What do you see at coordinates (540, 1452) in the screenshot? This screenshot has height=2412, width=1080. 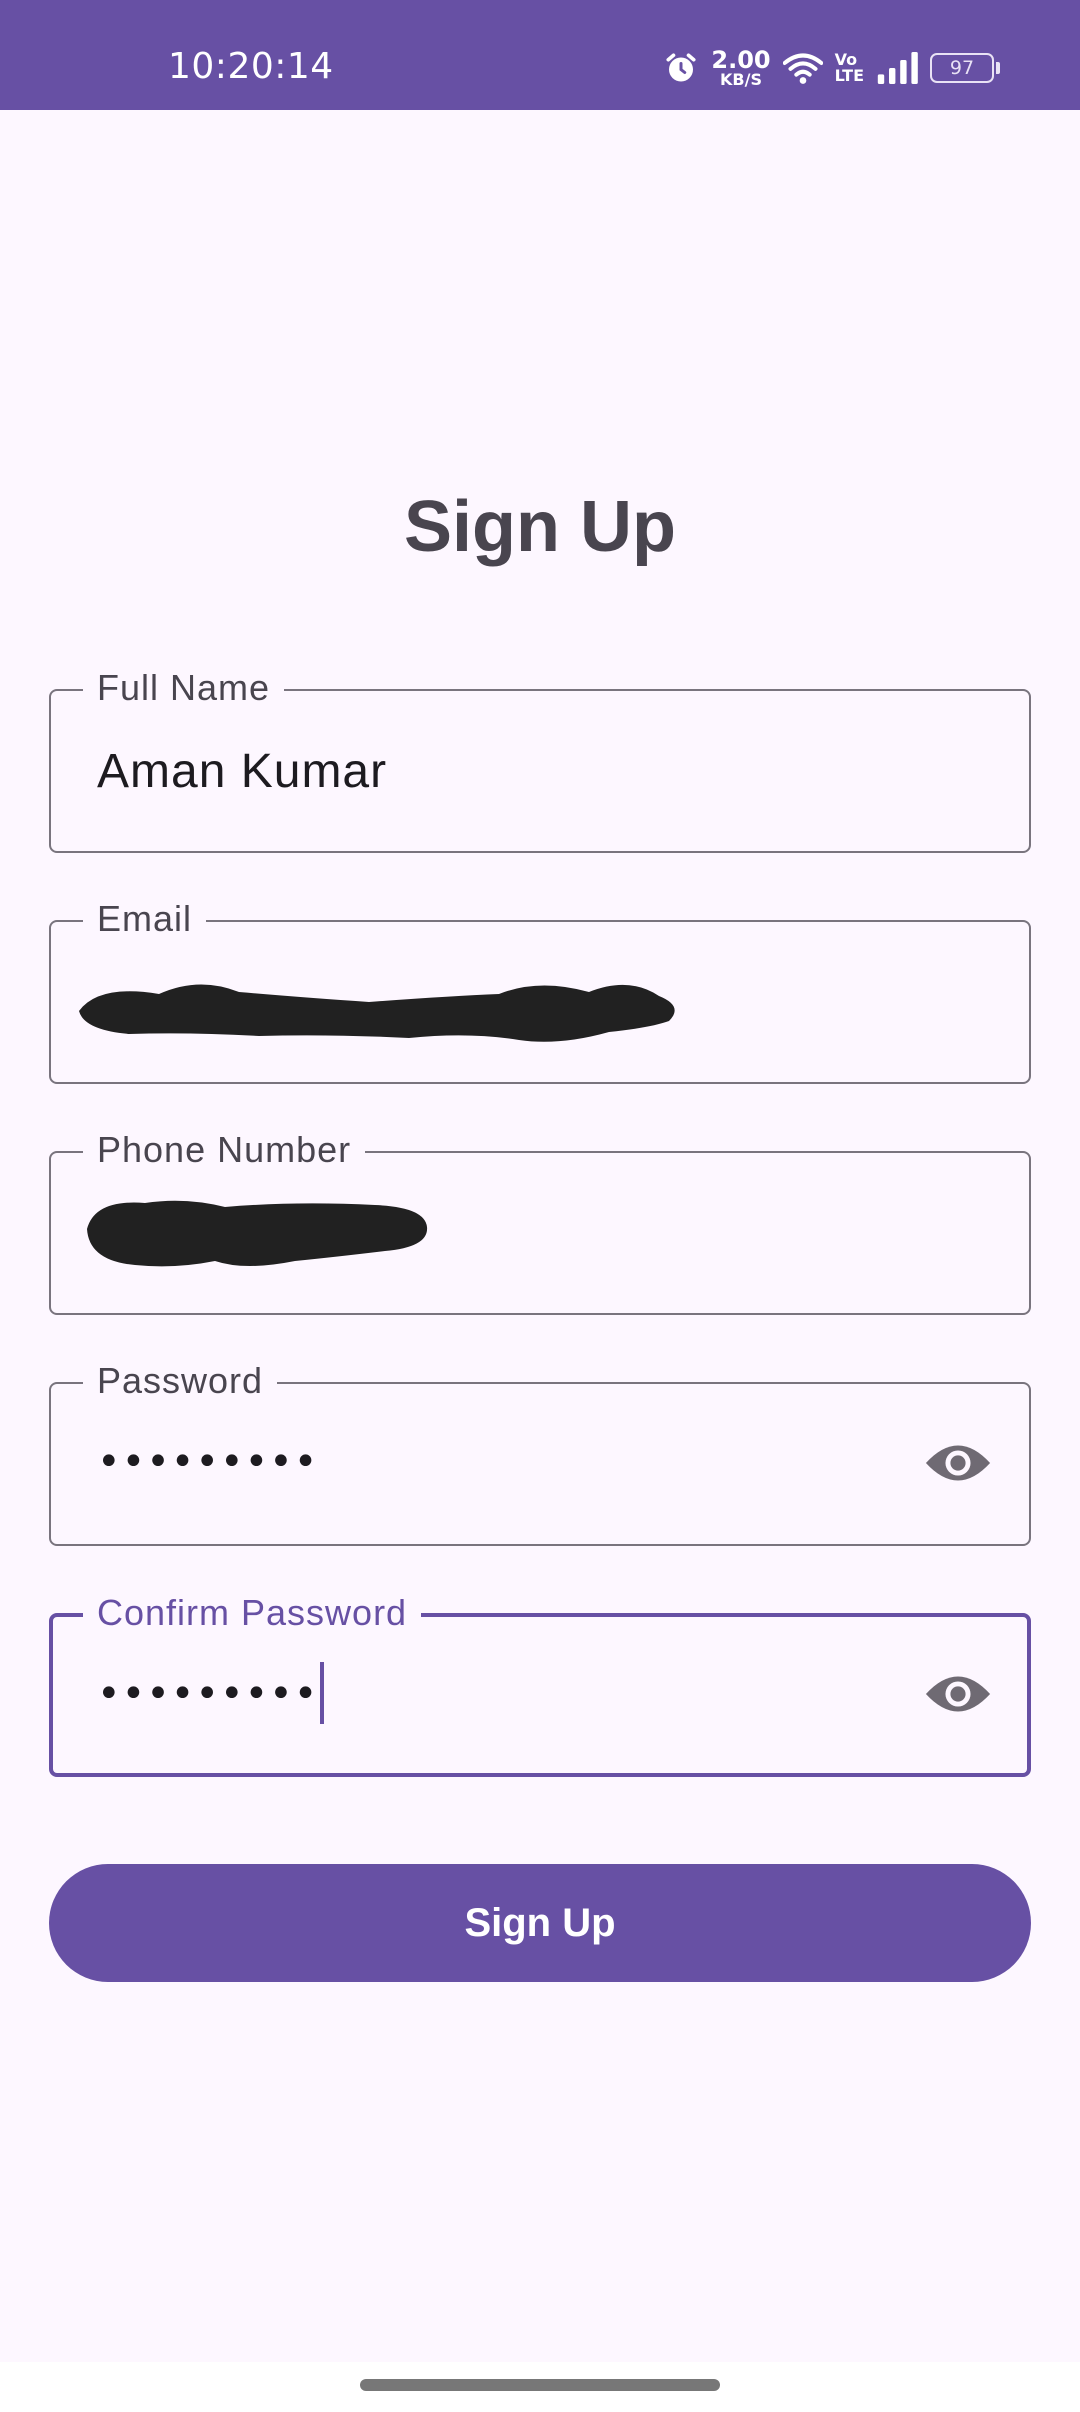 I see `password-field: Password •••••••••` at bounding box center [540, 1452].